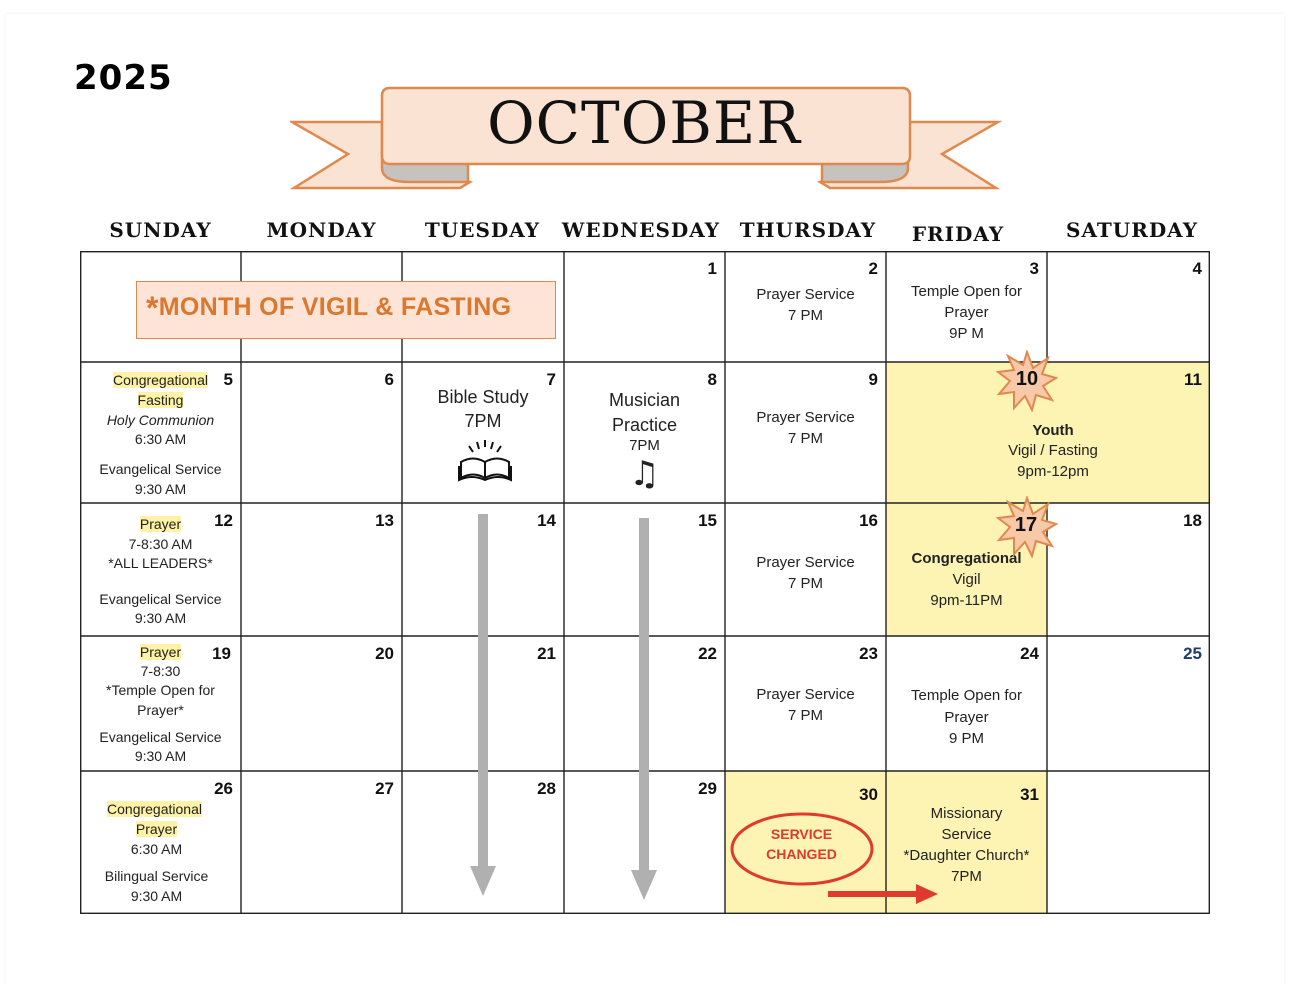 This screenshot has height=984, width=1290. I want to click on day-cell-3: 3 Temple Open for Prayer 9P M, so click(966, 306).